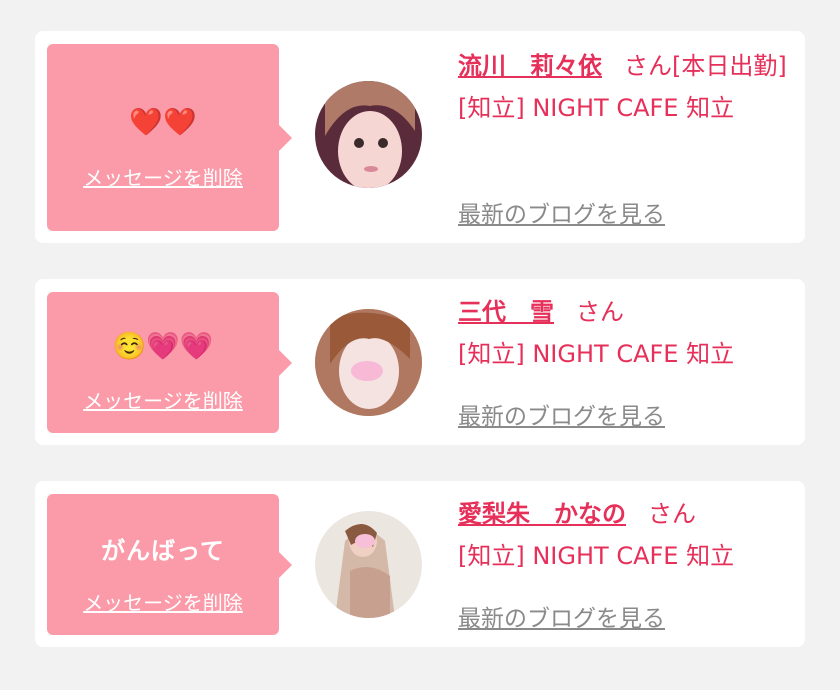 Image resolution: width=840 pixels, height=690 pixels. I want to click on profile-info: 三代 雪さん [知立] NIGHT CAFE 知立, so click(623, 333).